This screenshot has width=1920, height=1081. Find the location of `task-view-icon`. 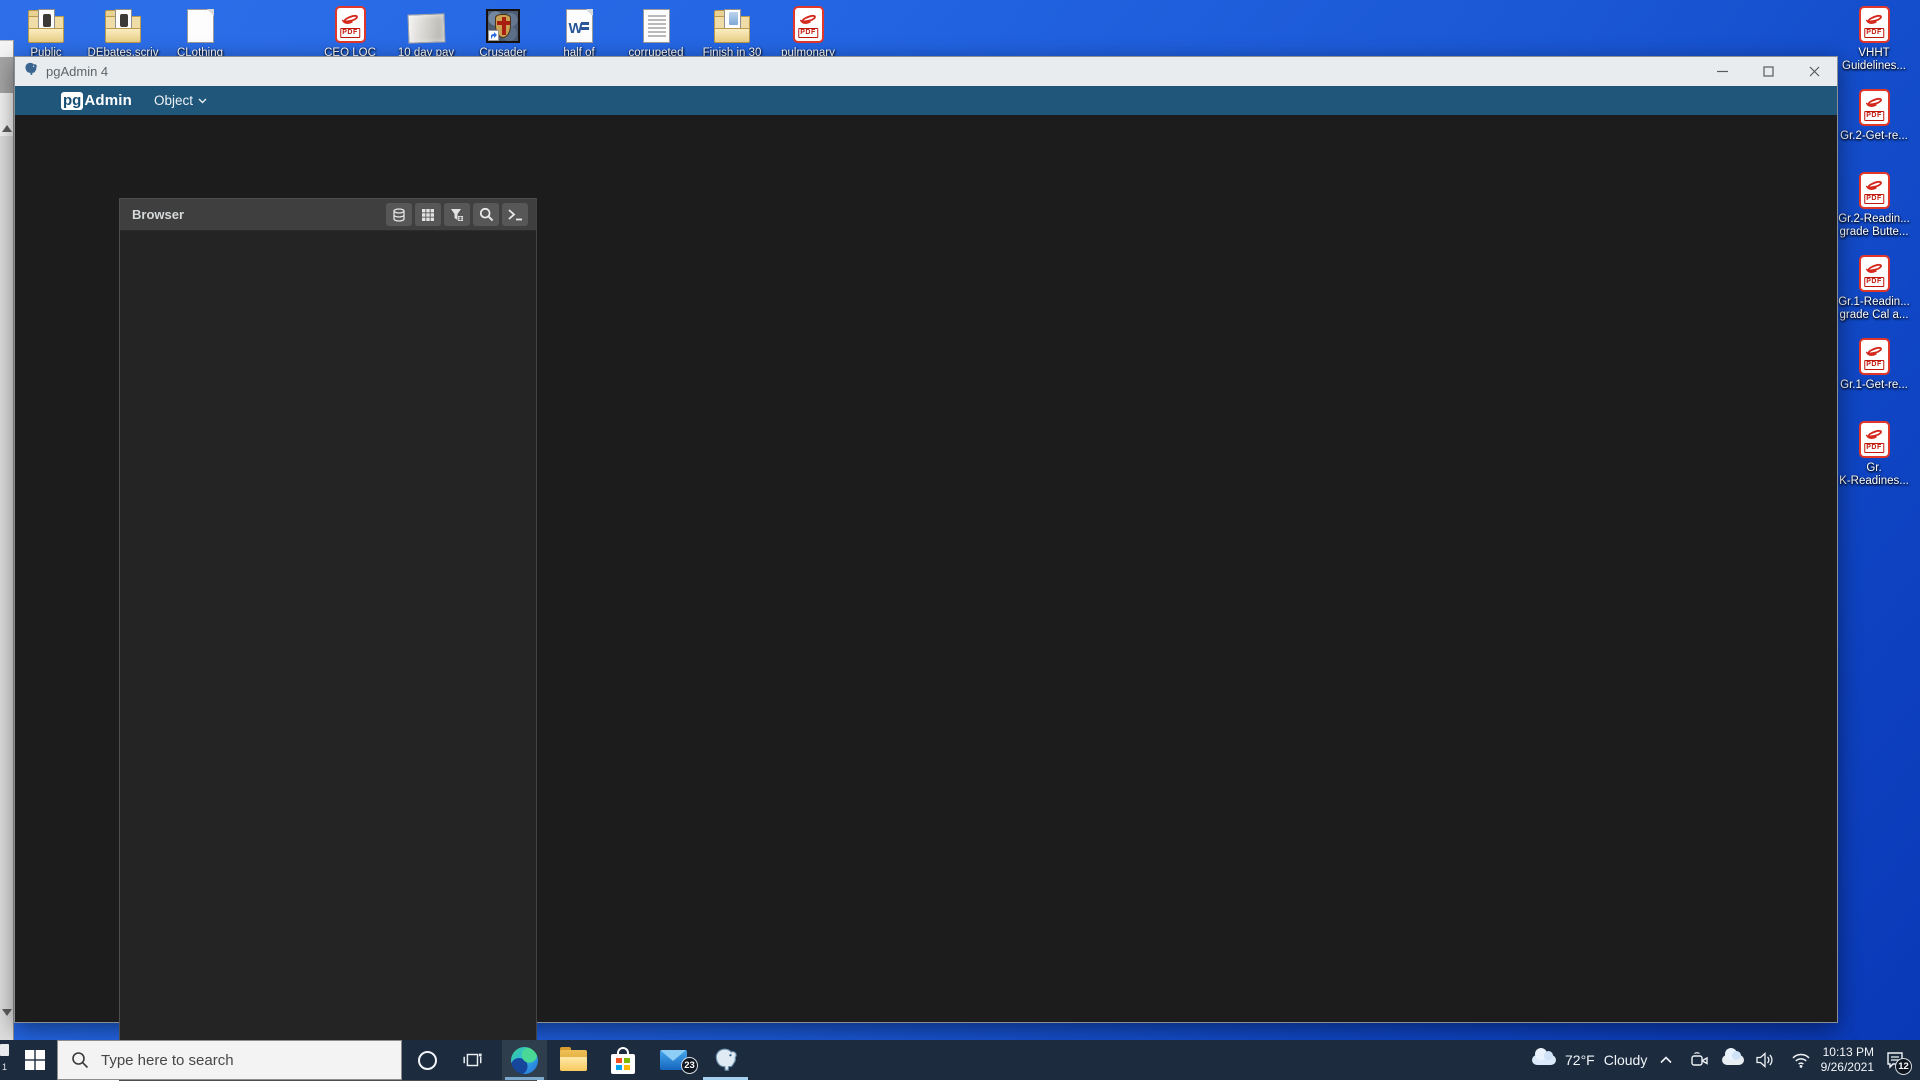

task-view-icon is located at coordinates (472, 1060).